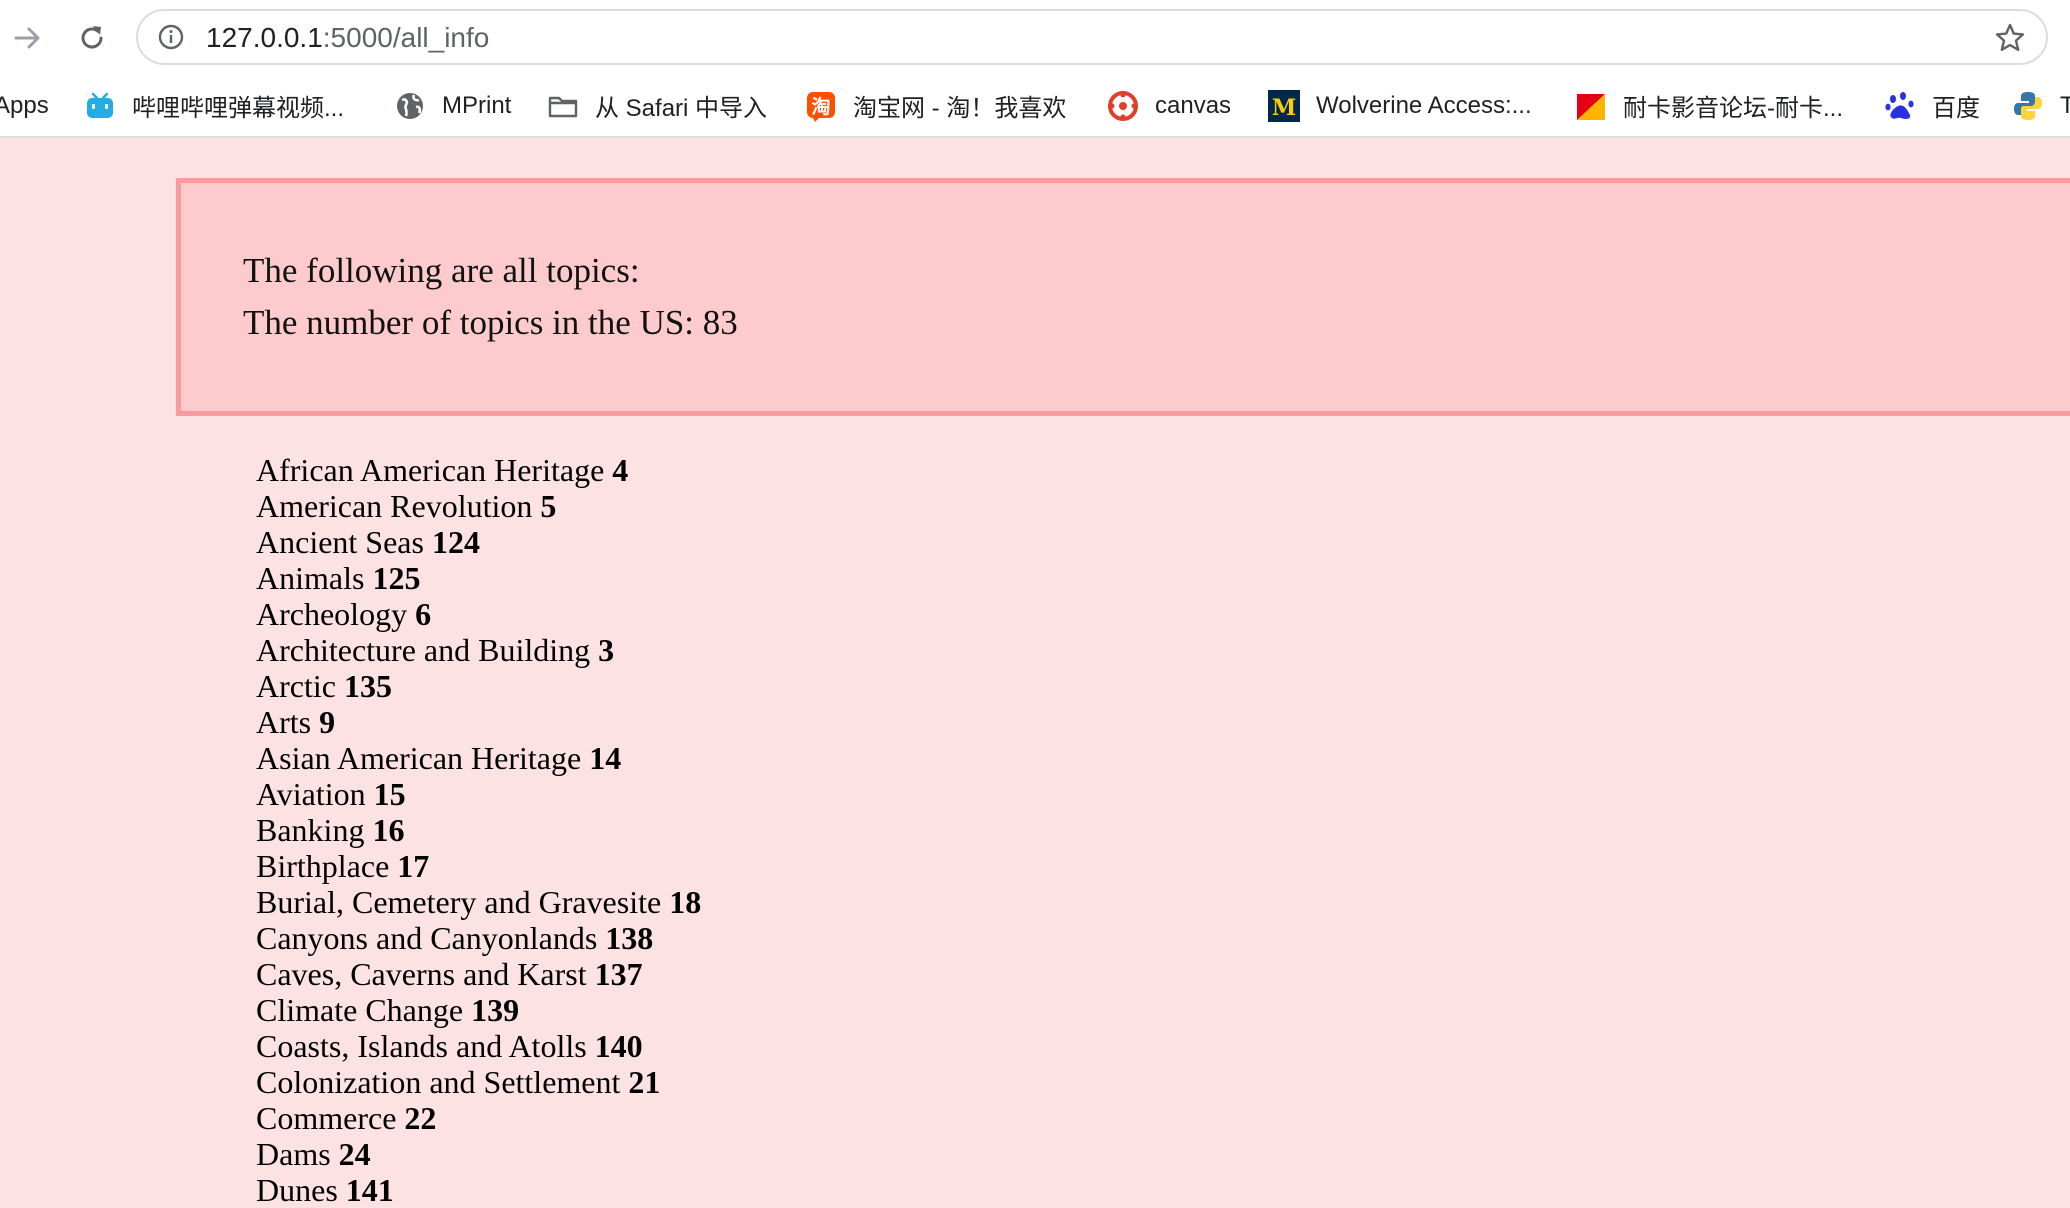  Describe the element at coordinates (406, 37) in the screenshot. I see `url-path: :5000/all_info` at that location.